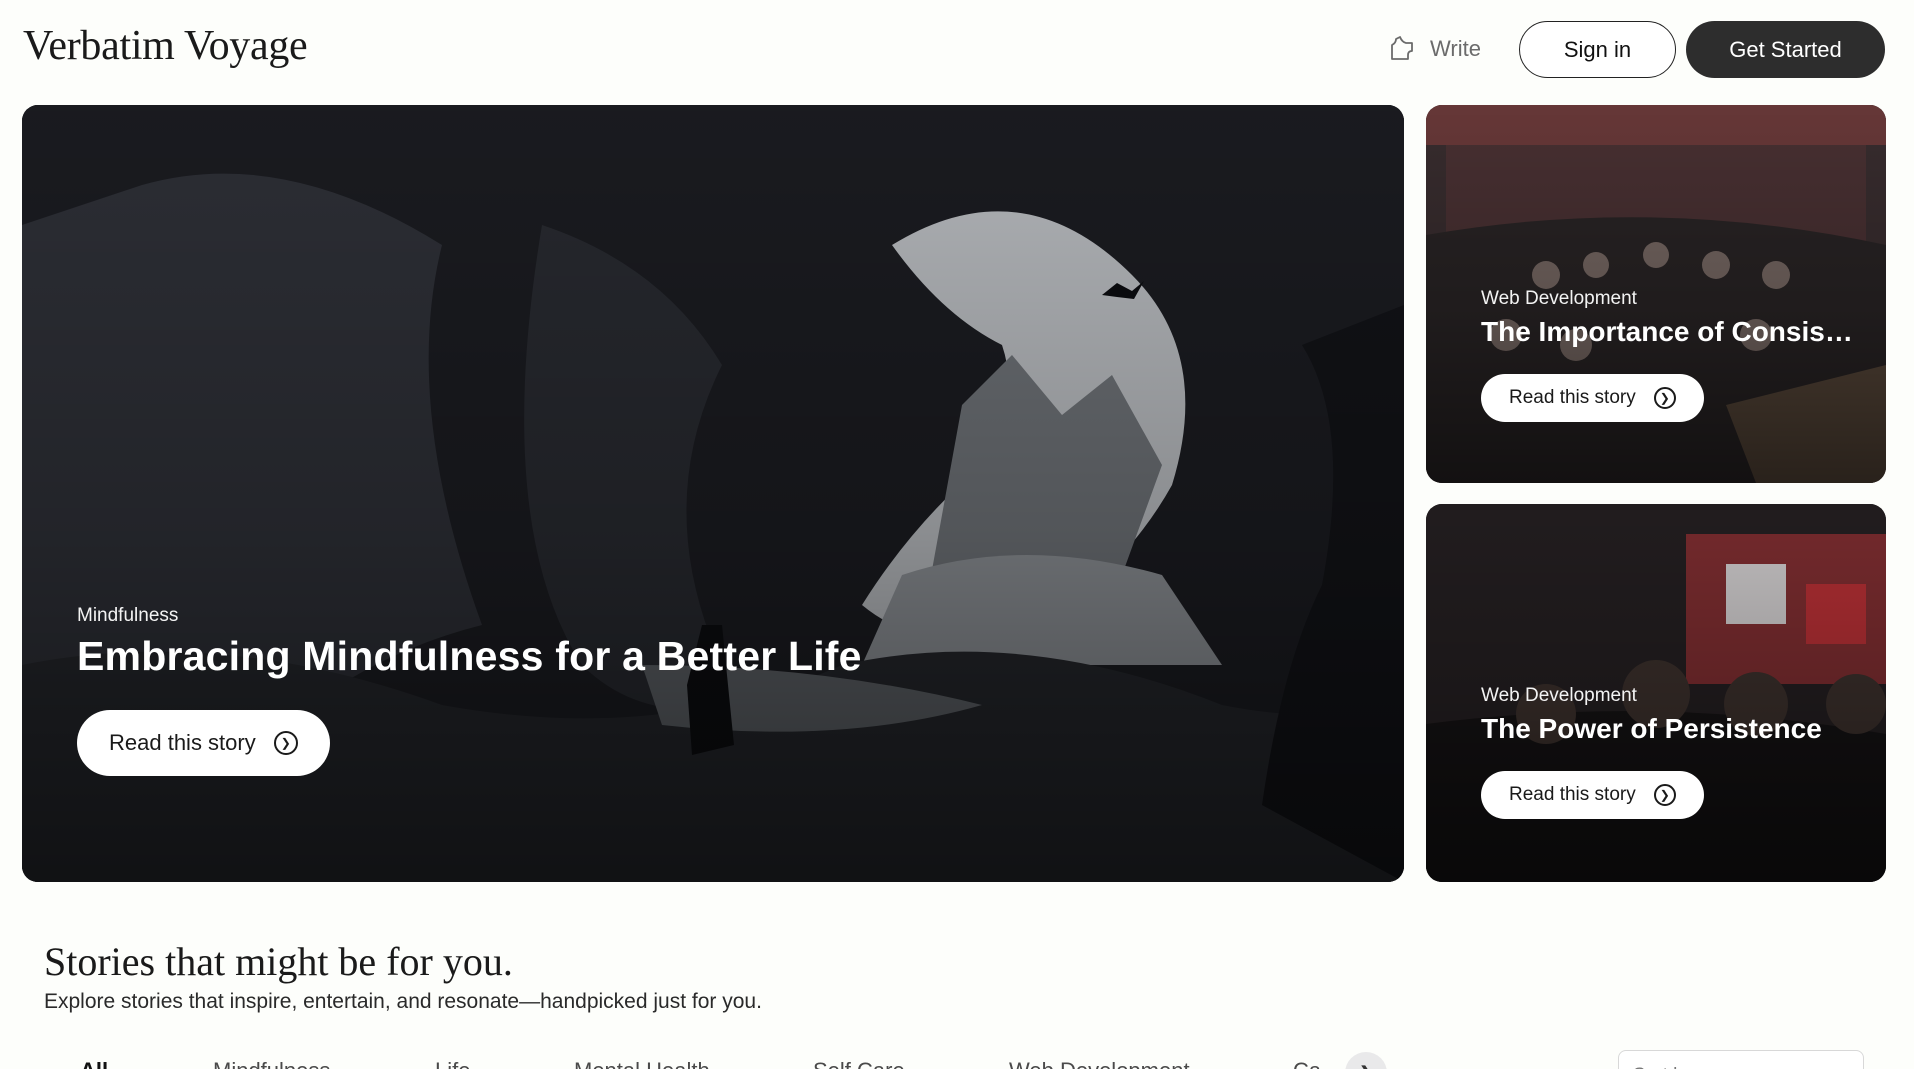 This screenshot has width=1914, height=1069. I want to click on tab-all: All, so click(94, 1063).